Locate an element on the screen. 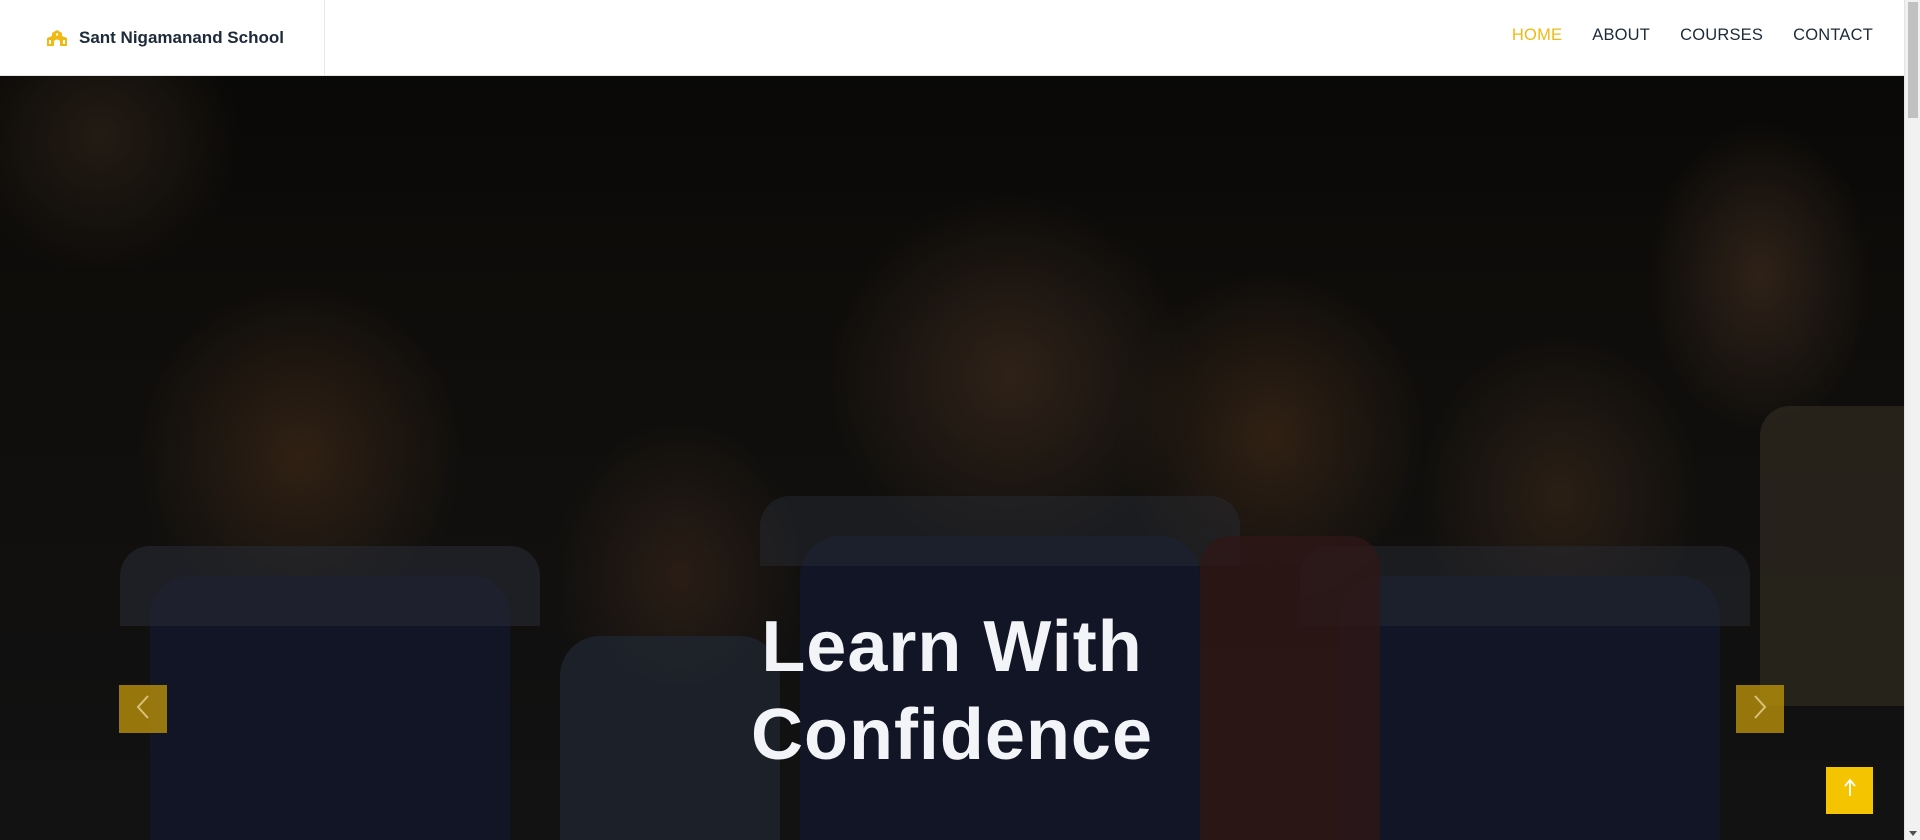  scrollbar-thumb is located at coordinates (1913, 60).